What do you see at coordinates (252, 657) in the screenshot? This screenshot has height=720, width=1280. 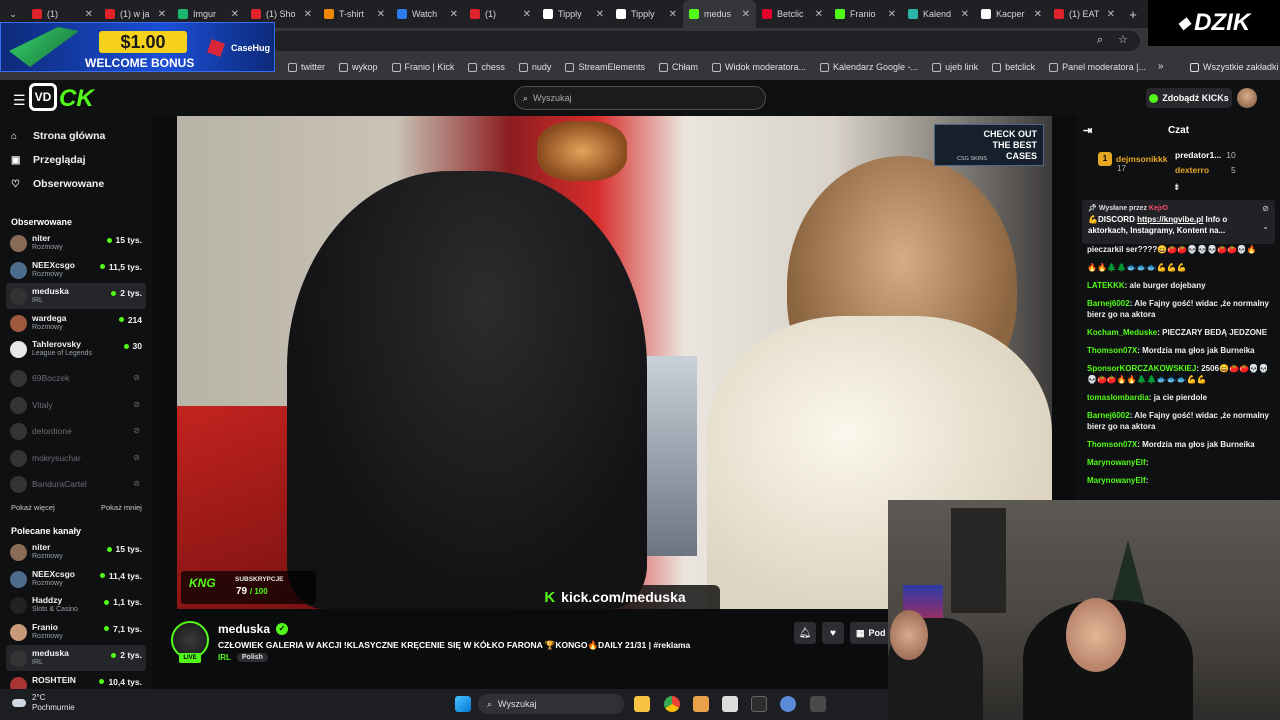 I see `language-tag: Polish` at bounding box center [252, 657].